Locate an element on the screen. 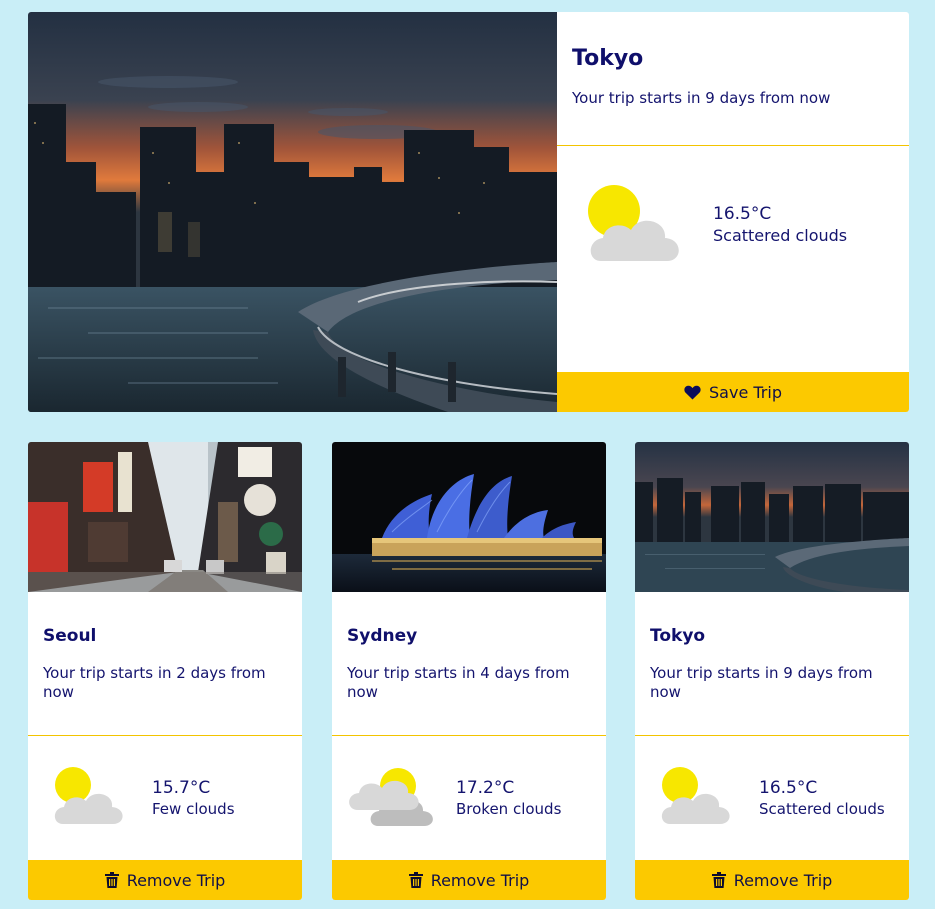 The height and width of the screenshot is (909, 935). weather-condition: Few clouds is located at coordinates (193, 809).